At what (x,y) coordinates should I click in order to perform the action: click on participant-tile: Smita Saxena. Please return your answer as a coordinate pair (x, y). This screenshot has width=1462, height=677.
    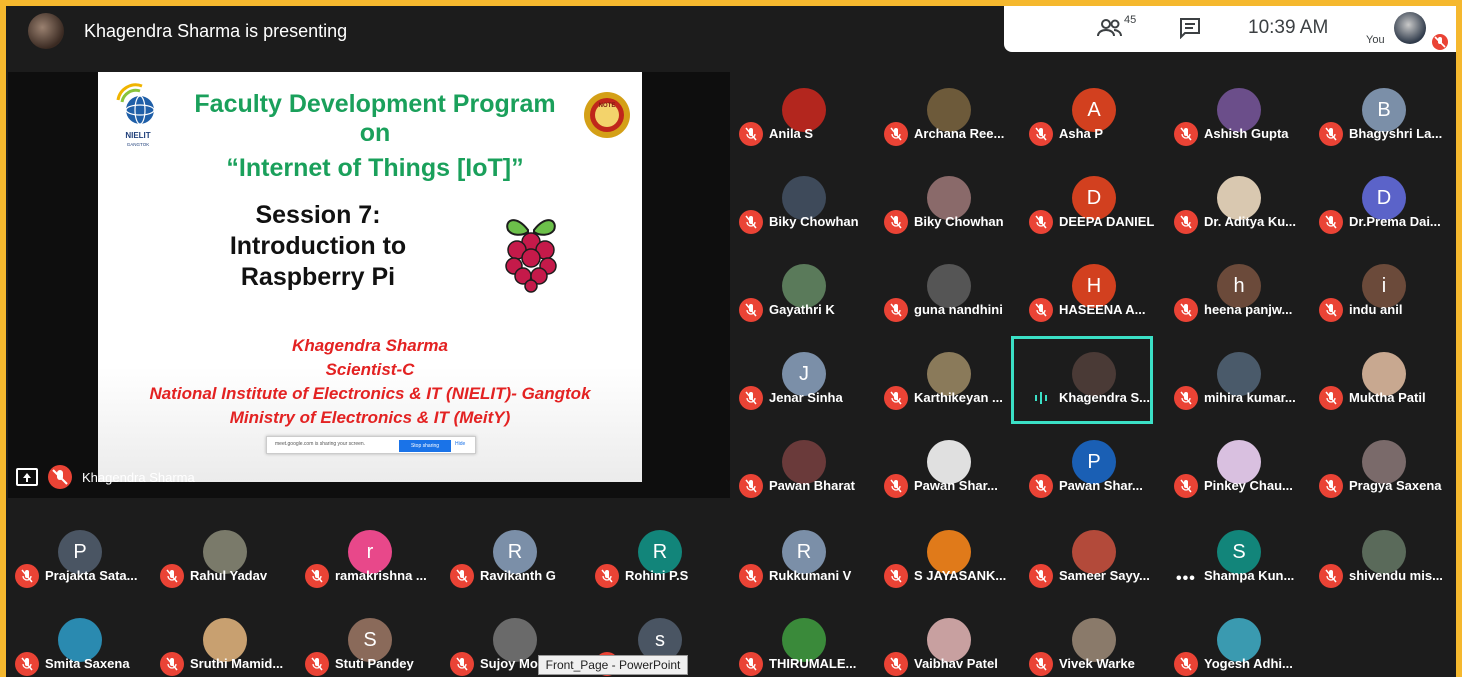
    Looking at the image, I should click on (85, 644).